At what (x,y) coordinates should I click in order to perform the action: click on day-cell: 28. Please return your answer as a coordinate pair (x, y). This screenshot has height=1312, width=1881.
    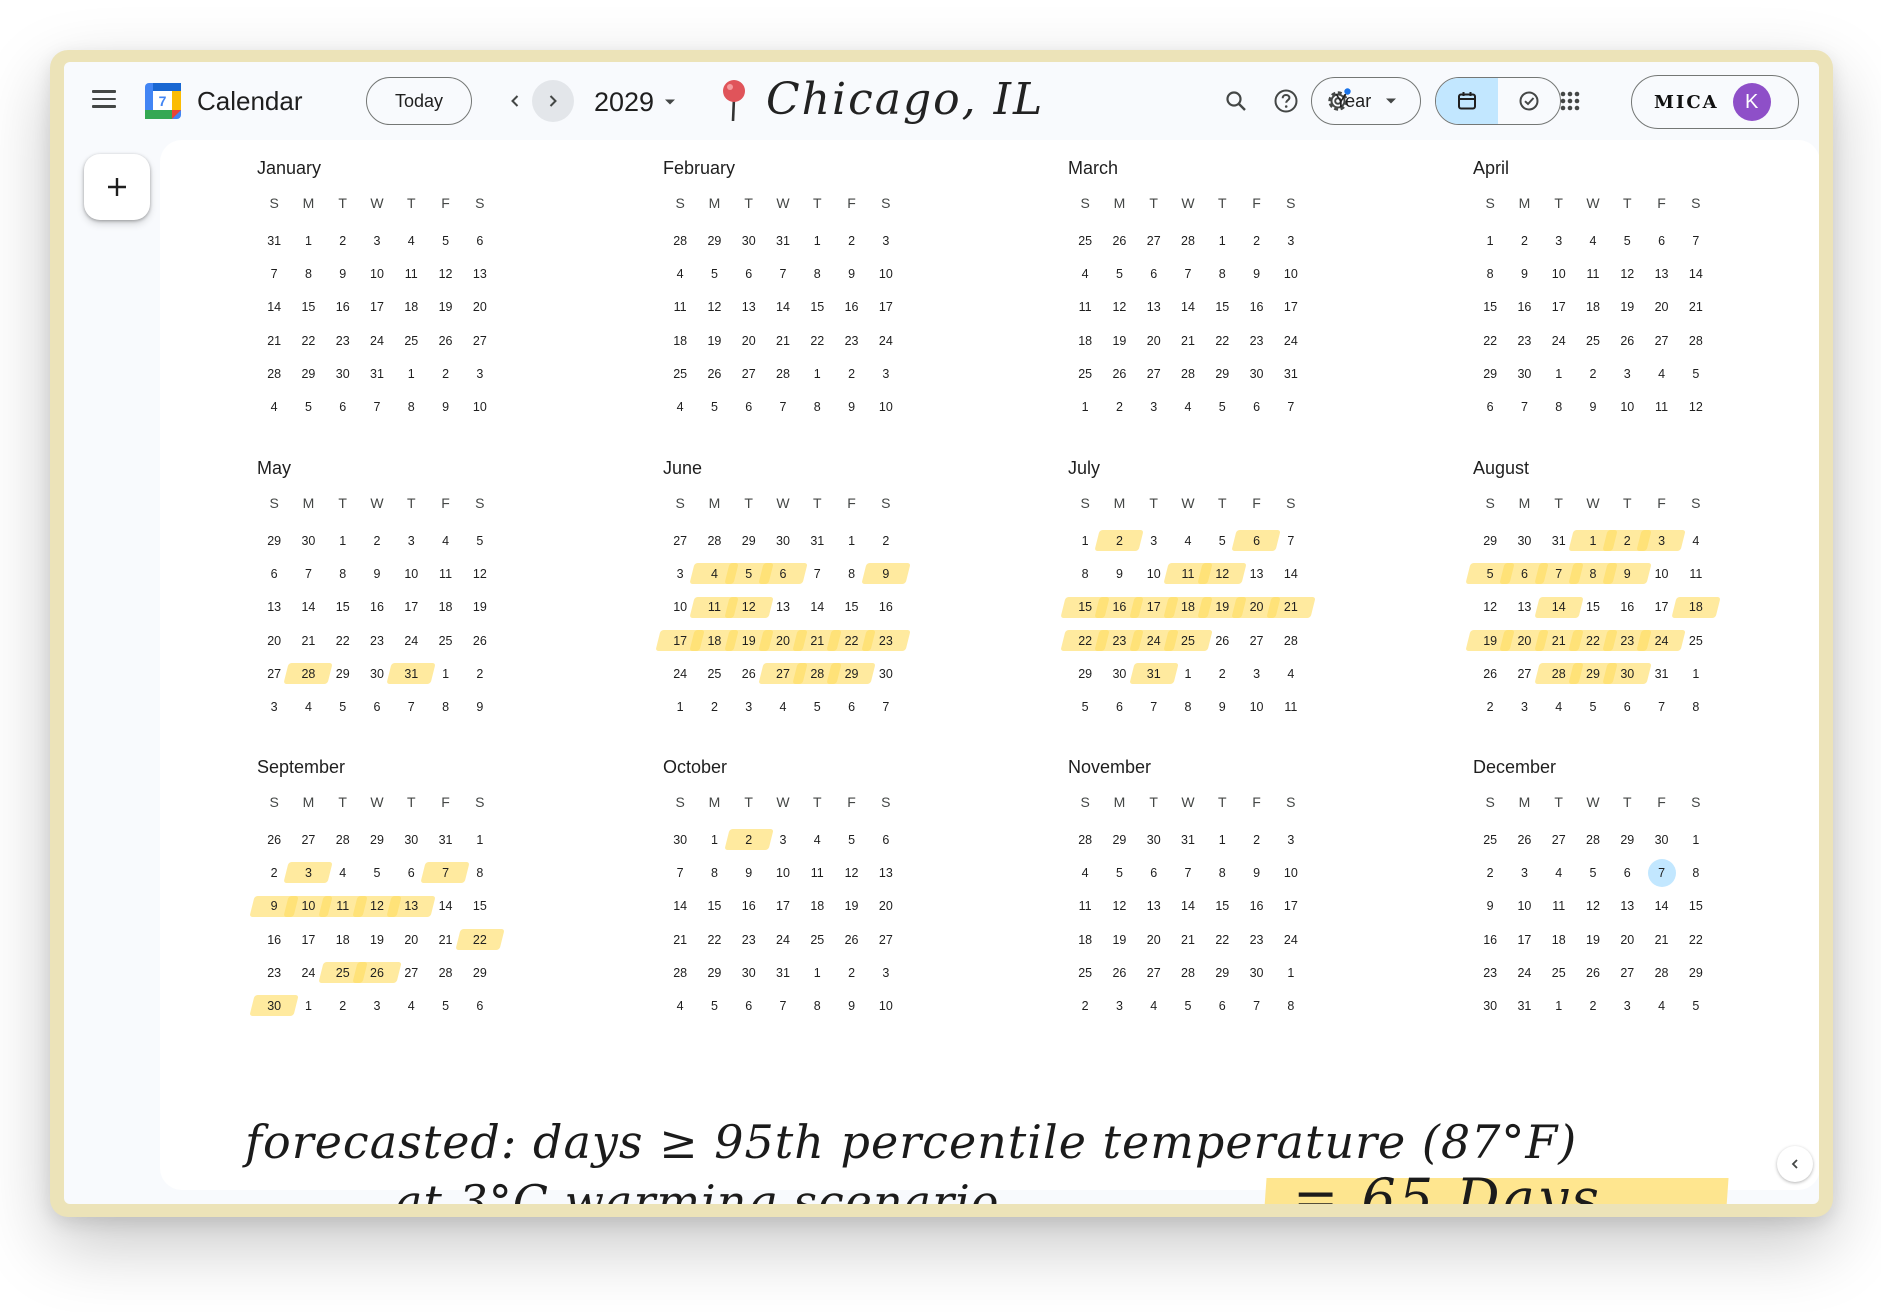
    Looking at the image, I should click on (1696, 340).